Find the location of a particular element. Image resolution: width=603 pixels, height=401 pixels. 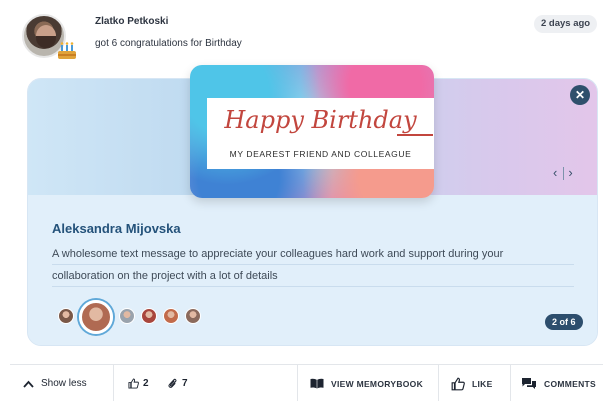

view-memorybook-label: VIEW MEMORYBOOK is located at coordinates (377, 383).